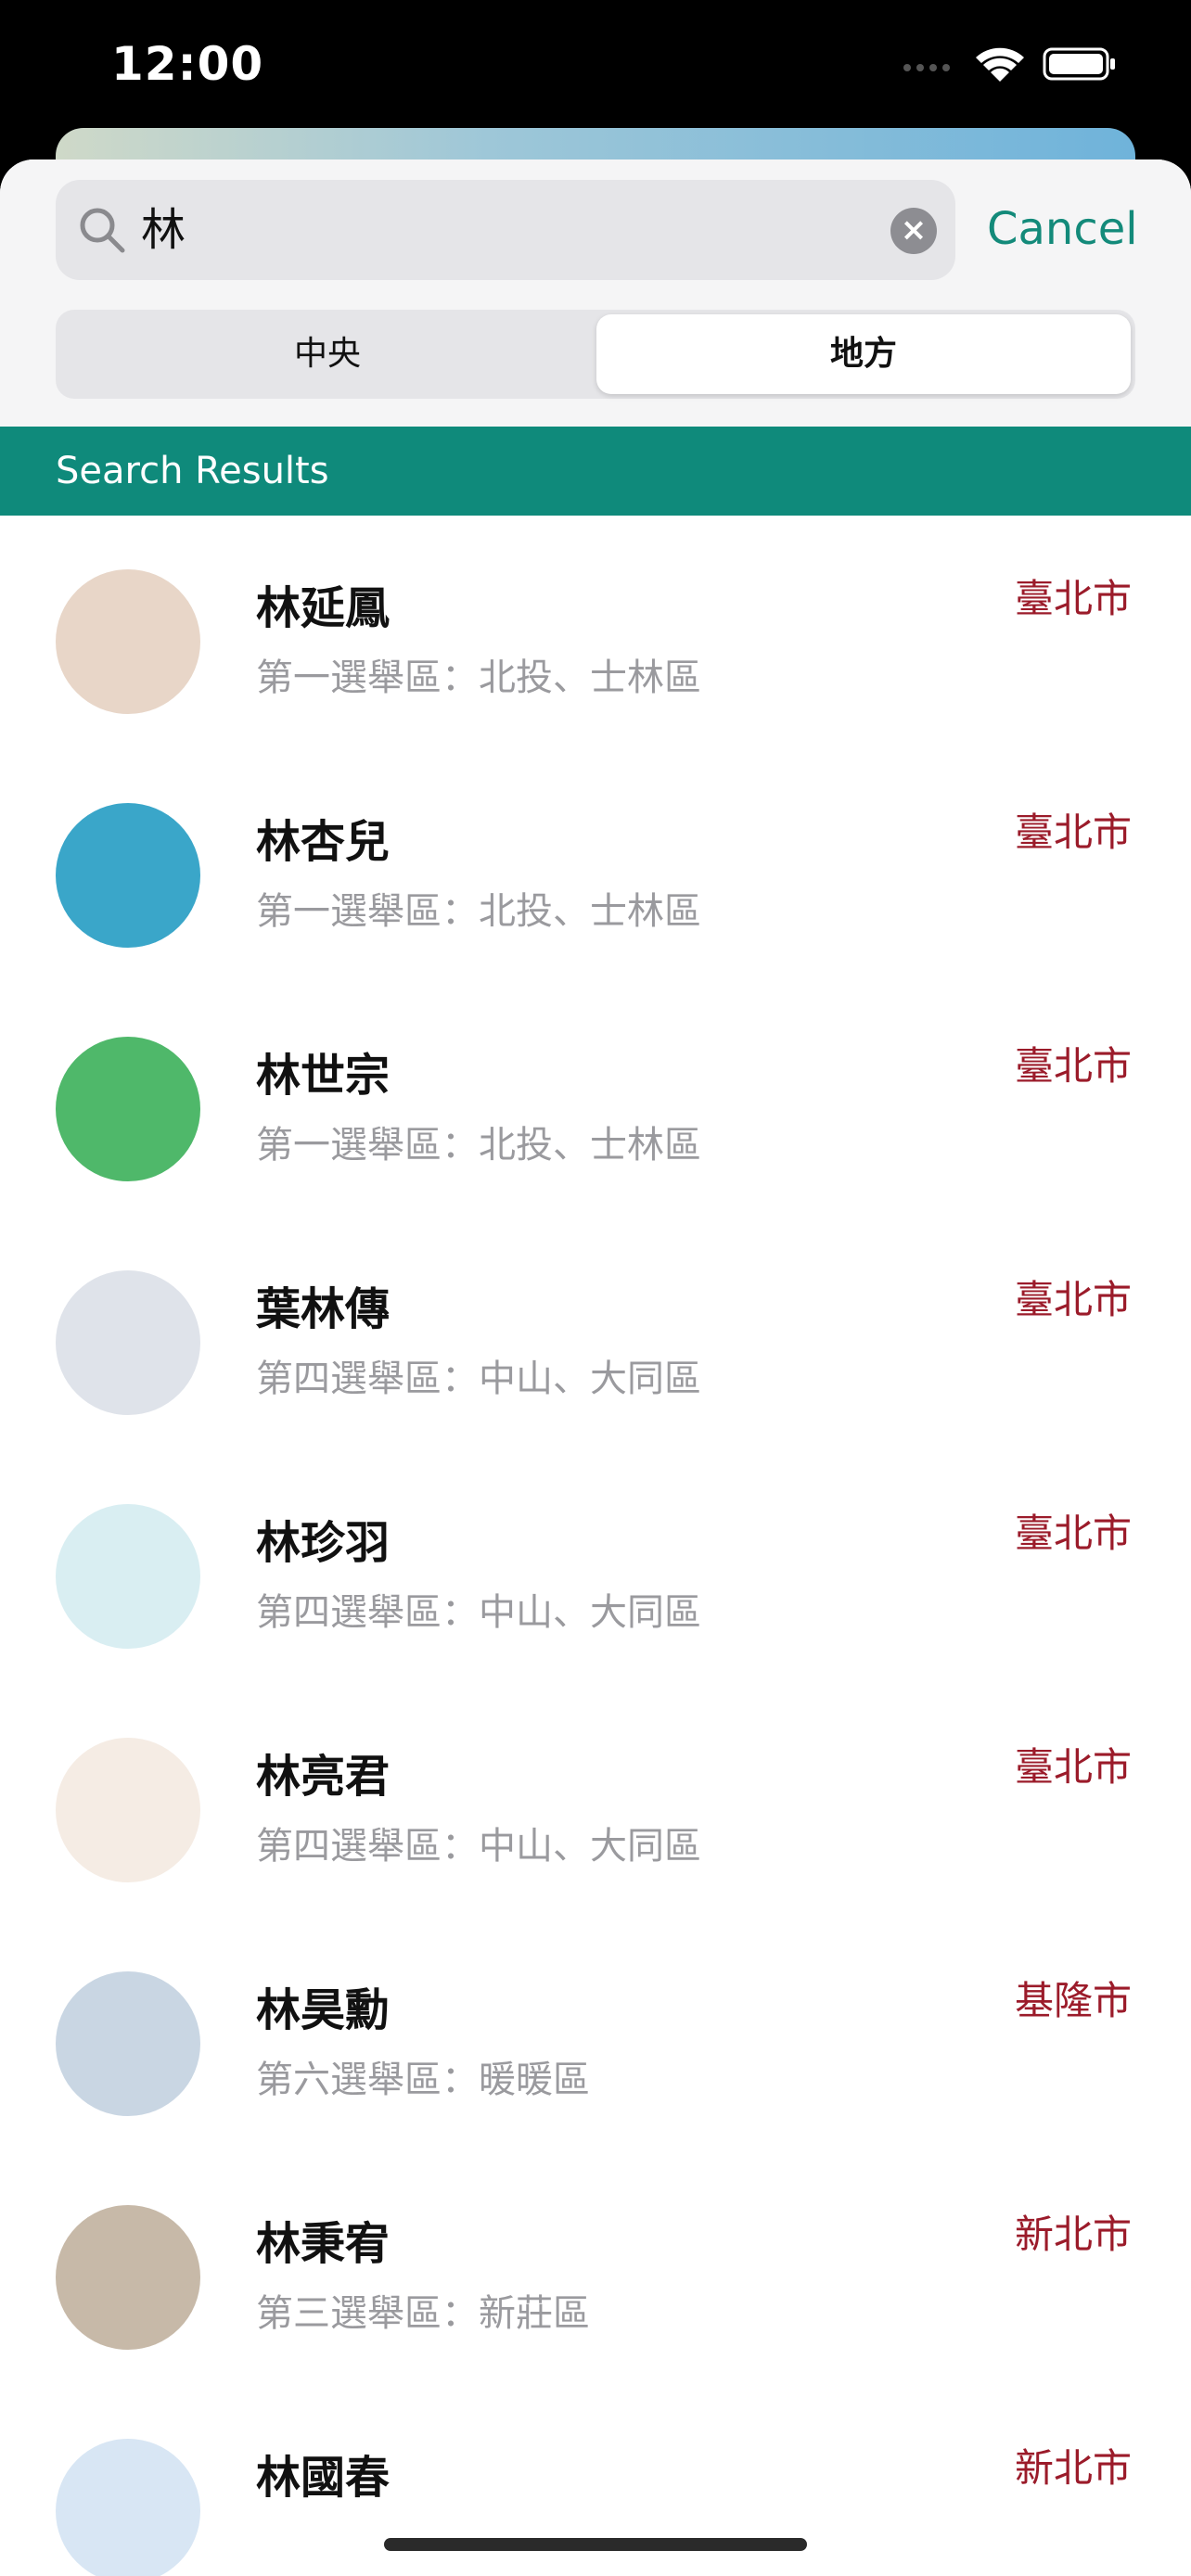 This screenshot has height=2576, width=1191. I want to click on list-item: 林杏兒 第一選舉區：北投、士林區 臺北市, so click(595, 866).